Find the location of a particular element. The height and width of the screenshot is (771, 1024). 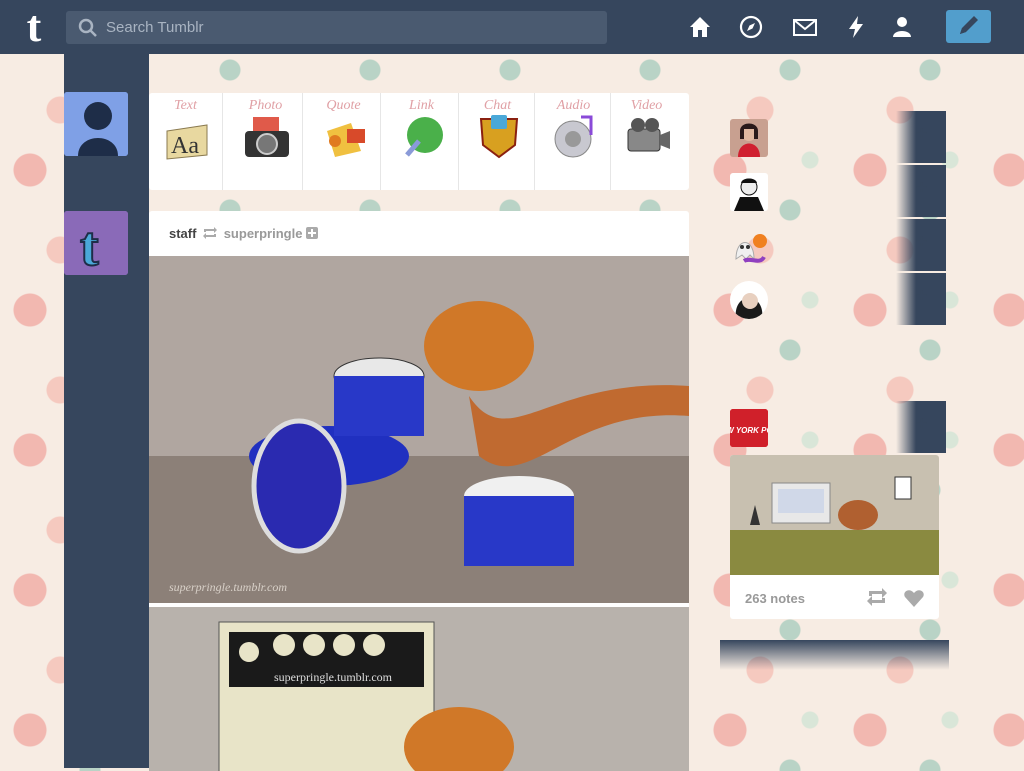

pencil-icon is located at coordinates (969, 25).